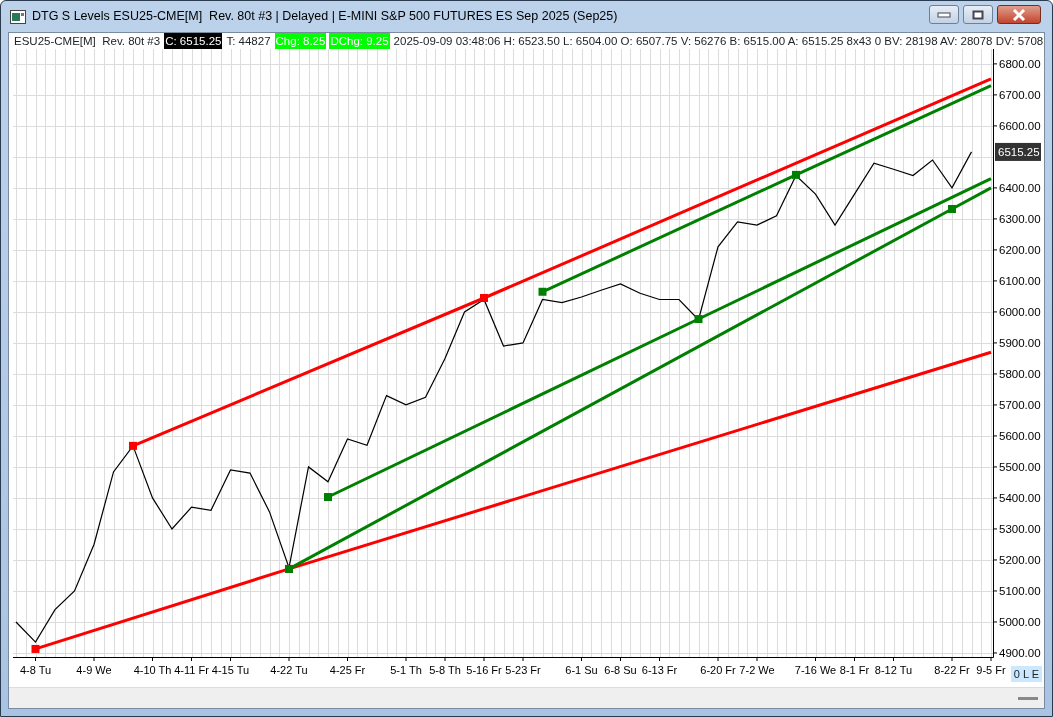 Image resolution: width=1053 pixels, height=717 pixels. Describe the element at coordinates (1020, 590) in the screenshot. I see `y-axis-label: 5100.00` at that location.